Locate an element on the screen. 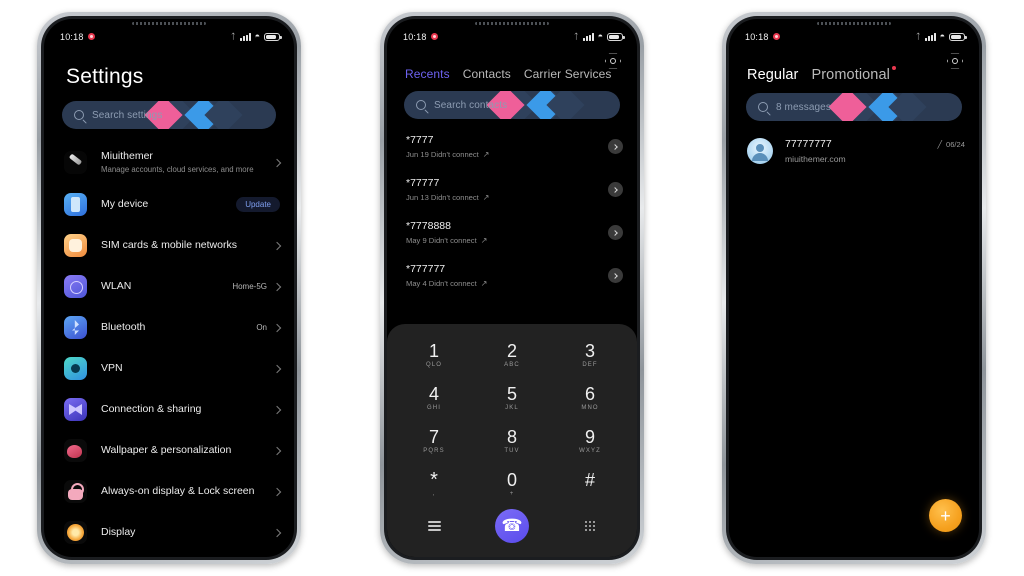 This screenshot has height=576, width=1024. settings-item-text: Bluetooth is located at coordinates (178, 327).